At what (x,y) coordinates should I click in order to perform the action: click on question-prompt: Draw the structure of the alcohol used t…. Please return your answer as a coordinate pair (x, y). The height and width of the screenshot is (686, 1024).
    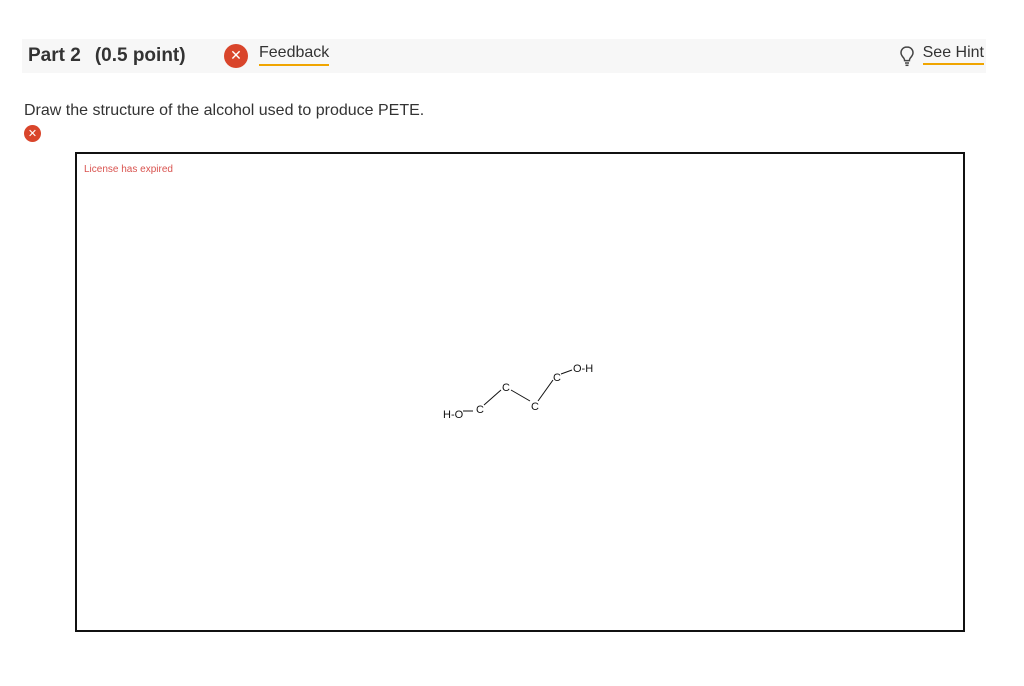
    Looking at the image, I should click on (224, 110).